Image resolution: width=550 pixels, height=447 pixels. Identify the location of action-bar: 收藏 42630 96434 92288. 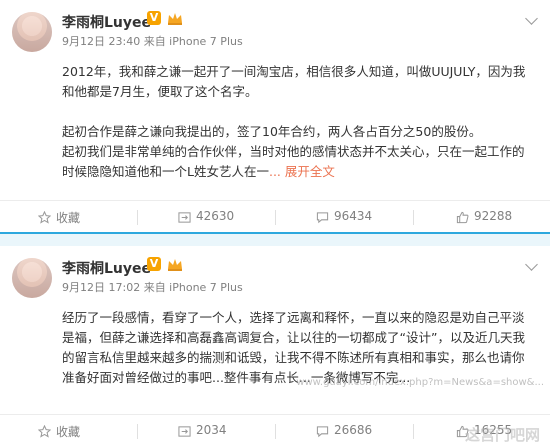
(275, 216).